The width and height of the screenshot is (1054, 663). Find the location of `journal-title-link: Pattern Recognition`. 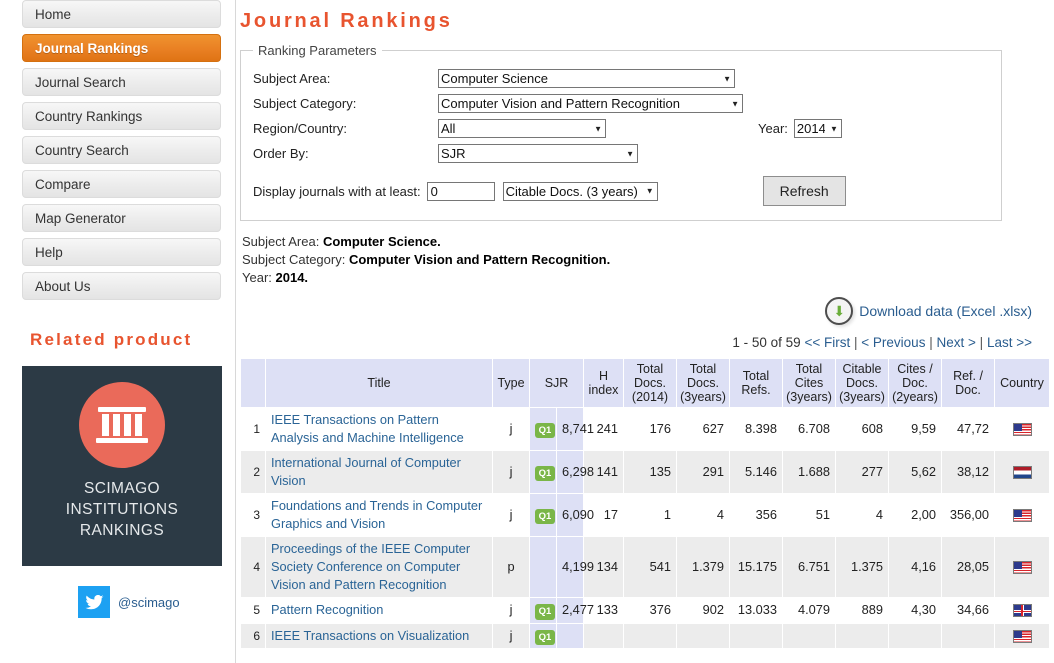

journal-title-link: Pattern Recognition is located at coordinates (327, 609).